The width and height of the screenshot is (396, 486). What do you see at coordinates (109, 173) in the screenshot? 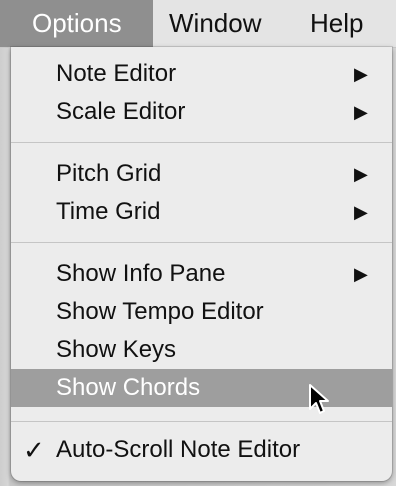
I see `menu-item-label: Pitch Grid` at bounding box center [109, 173].